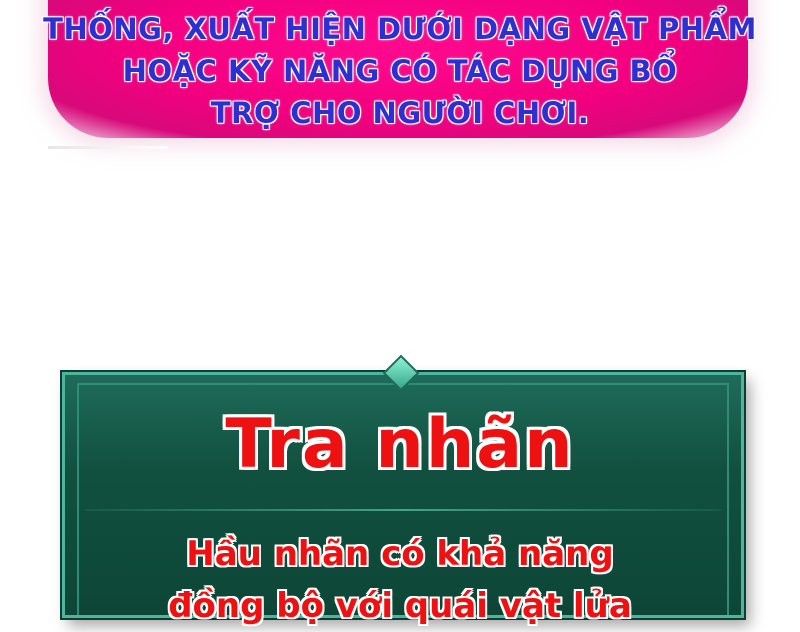 This screenshot has height=632, width=800. Describe the element at coordinates (400, 606) in the screenshot. I see `description-line: đồng bộ với quái vật lửa` at that location.